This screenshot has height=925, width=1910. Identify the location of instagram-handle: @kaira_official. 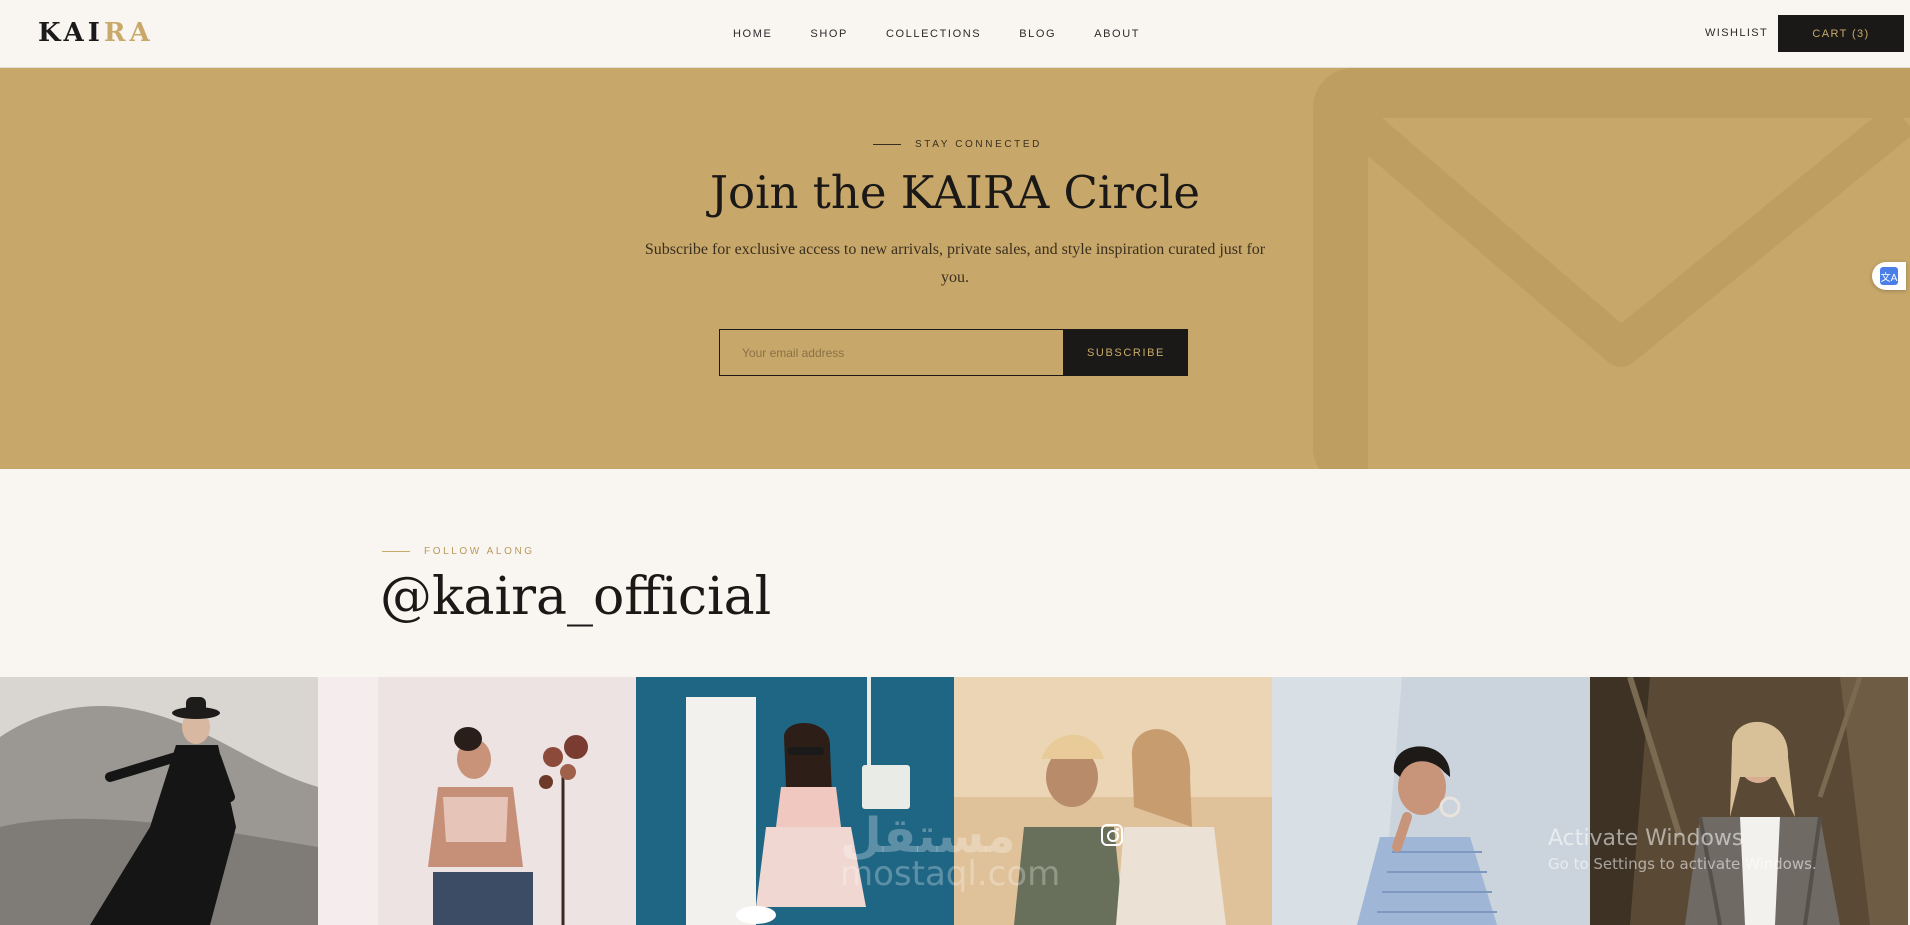
(575, 597).